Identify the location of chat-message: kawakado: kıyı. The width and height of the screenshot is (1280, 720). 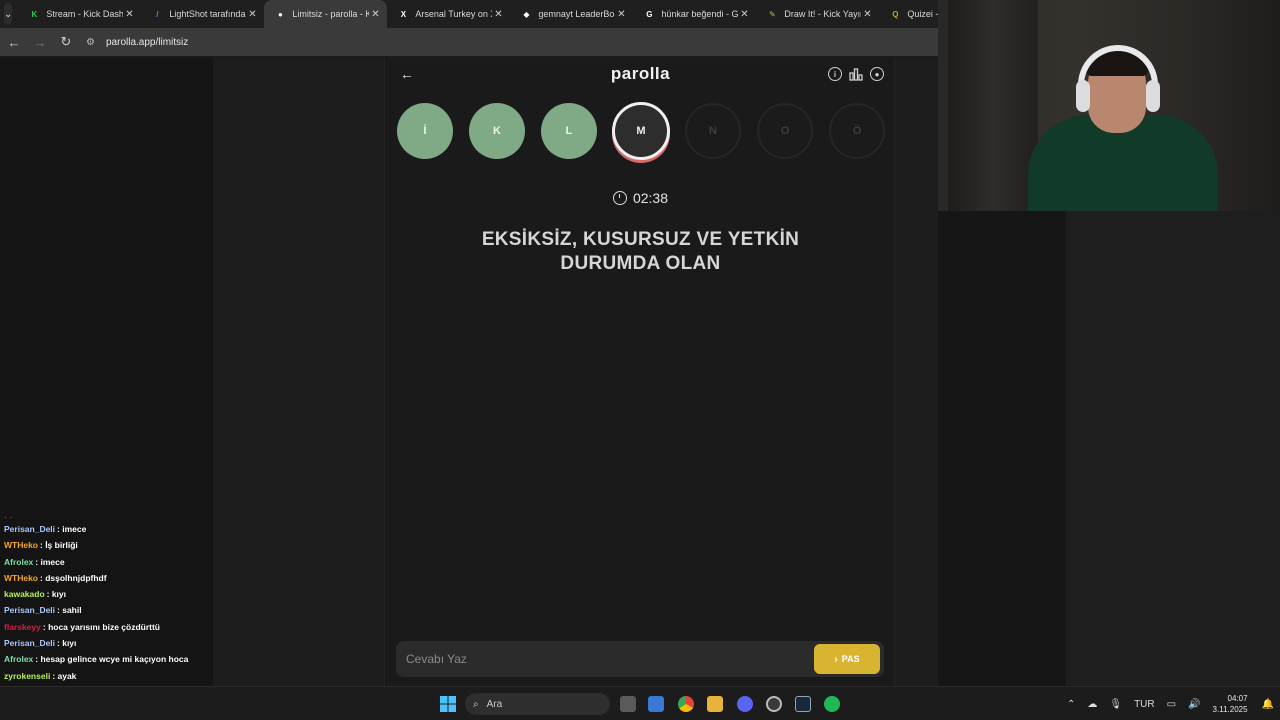
(108, 597).